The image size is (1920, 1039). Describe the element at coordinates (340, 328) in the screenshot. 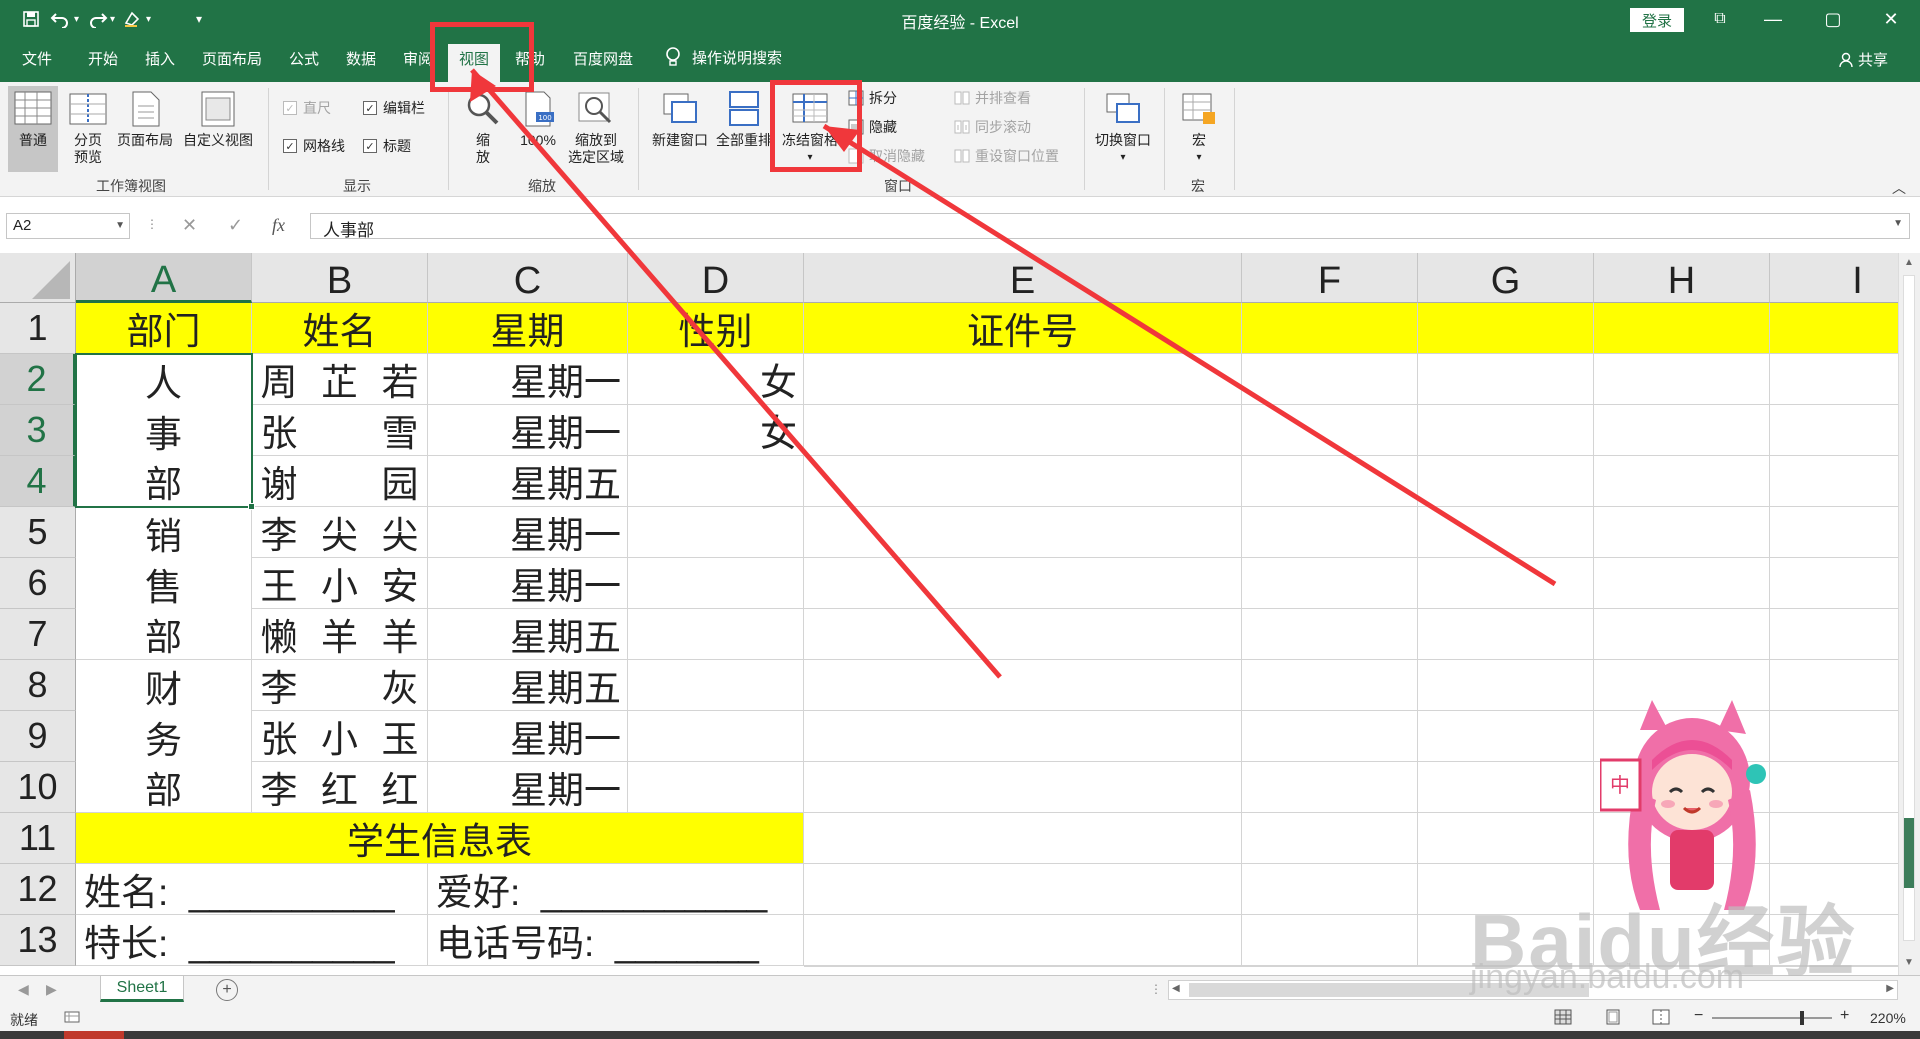

I see `cell-b1: 姓名` at that location.